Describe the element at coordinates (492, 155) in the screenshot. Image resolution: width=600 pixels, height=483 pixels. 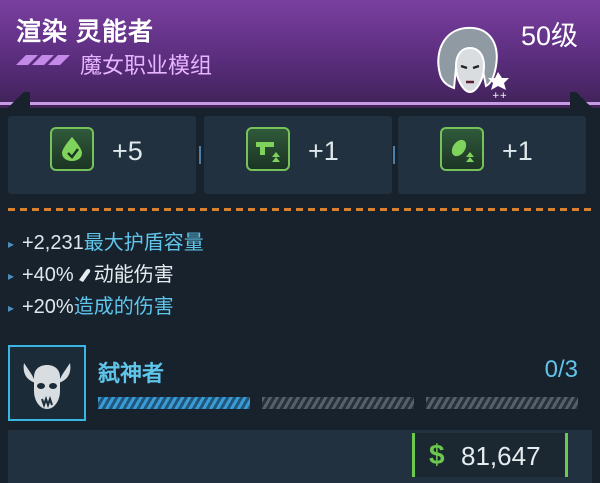
I see `stat-card-grenade: +1` at that location.